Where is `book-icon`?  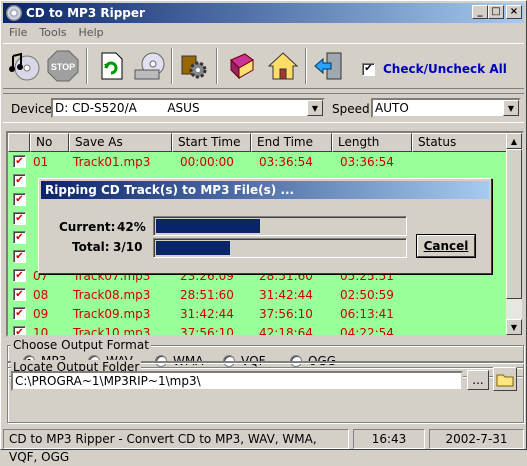
book-icon is located at coordinates (241, 66).